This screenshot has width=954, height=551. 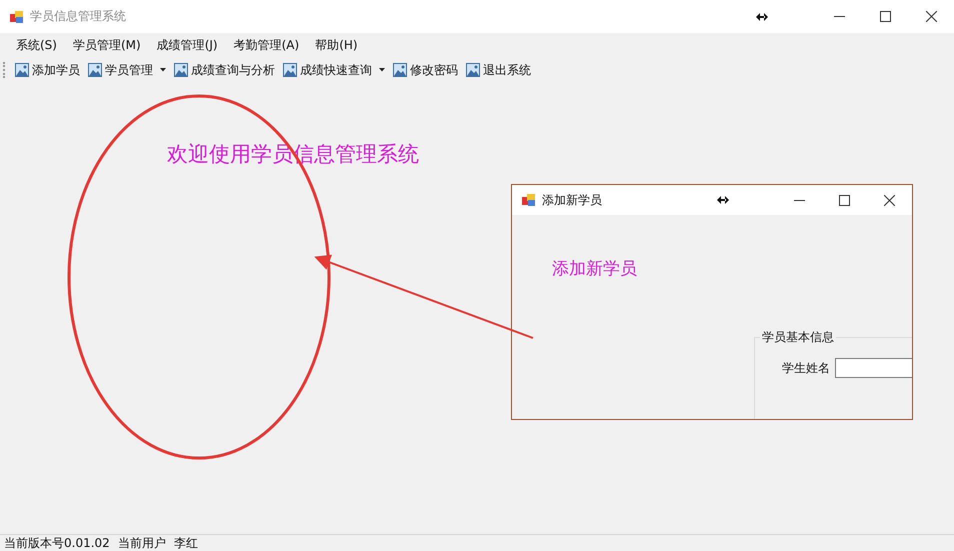 I want to click on field-label: 学生姓名, so click(x=806, y=368).